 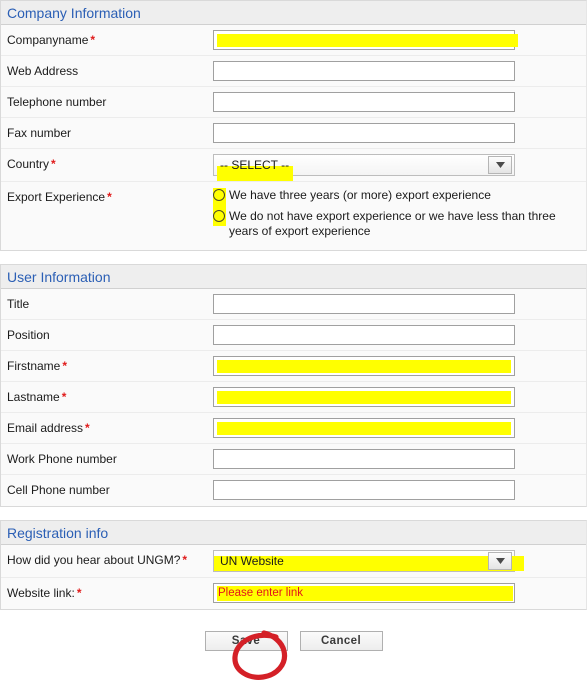 I want to click on cell-phone-number-input, so click(x=364, y=490).